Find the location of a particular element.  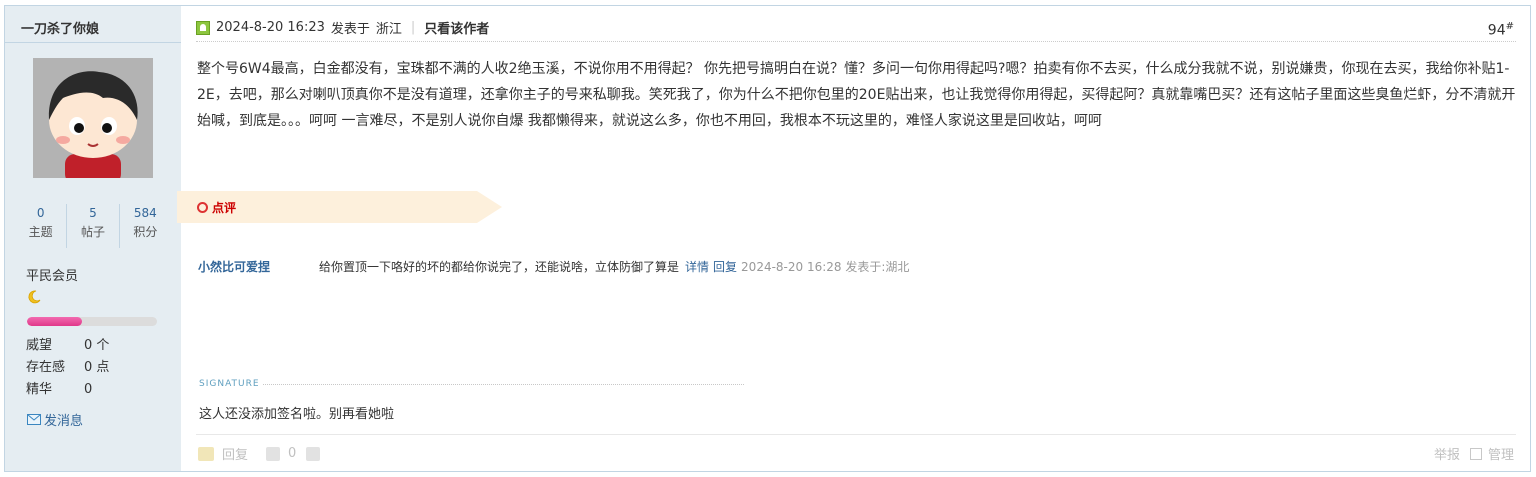

avatar-image is located at coordinates (93, 118).